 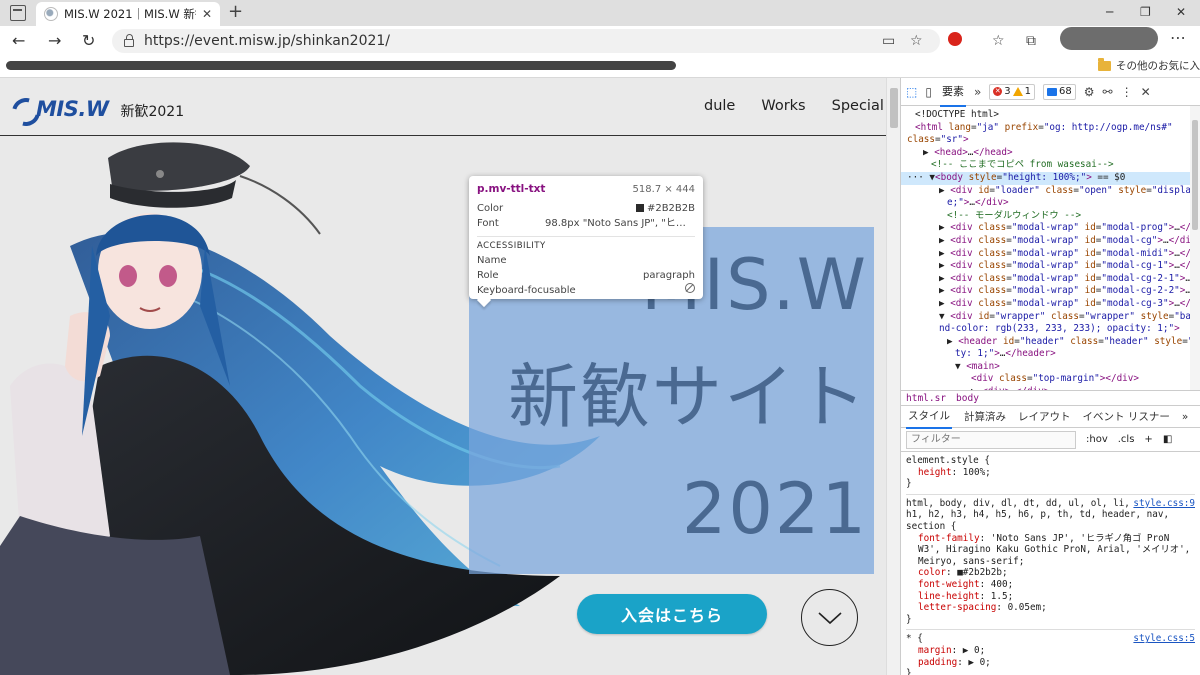 What do you see at coordinates (1050, 663) in the screenshot?
I see `css-declaration: padding: ▶ 0;` at bounding box center [1050, 663].